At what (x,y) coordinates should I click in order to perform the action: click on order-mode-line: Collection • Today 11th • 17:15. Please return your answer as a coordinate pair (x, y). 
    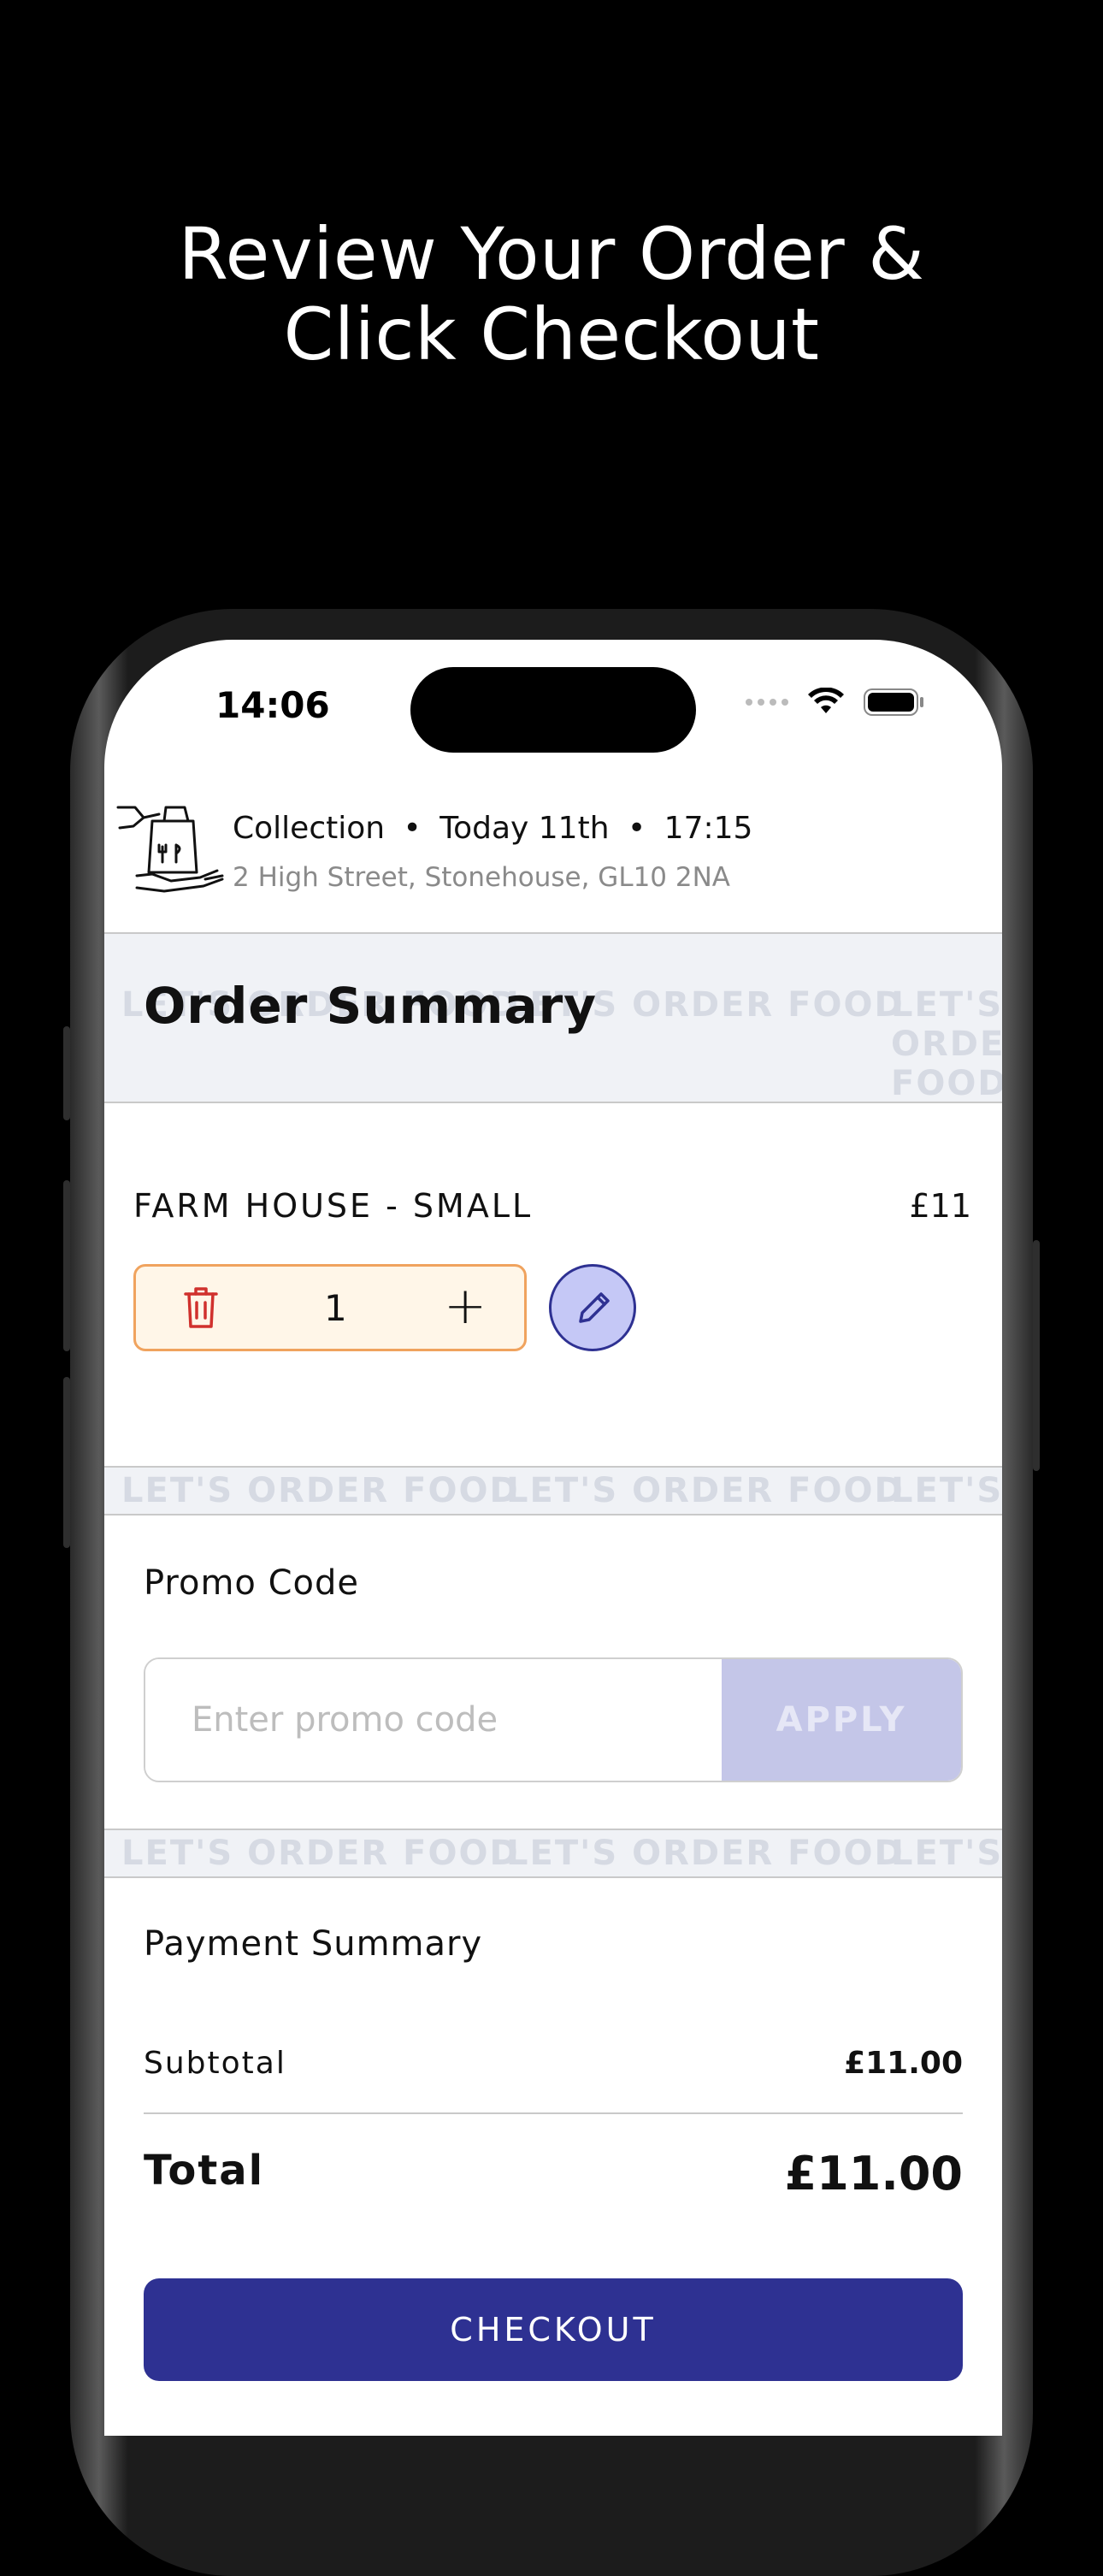
    Looking at the image, I should click on (493, 828).